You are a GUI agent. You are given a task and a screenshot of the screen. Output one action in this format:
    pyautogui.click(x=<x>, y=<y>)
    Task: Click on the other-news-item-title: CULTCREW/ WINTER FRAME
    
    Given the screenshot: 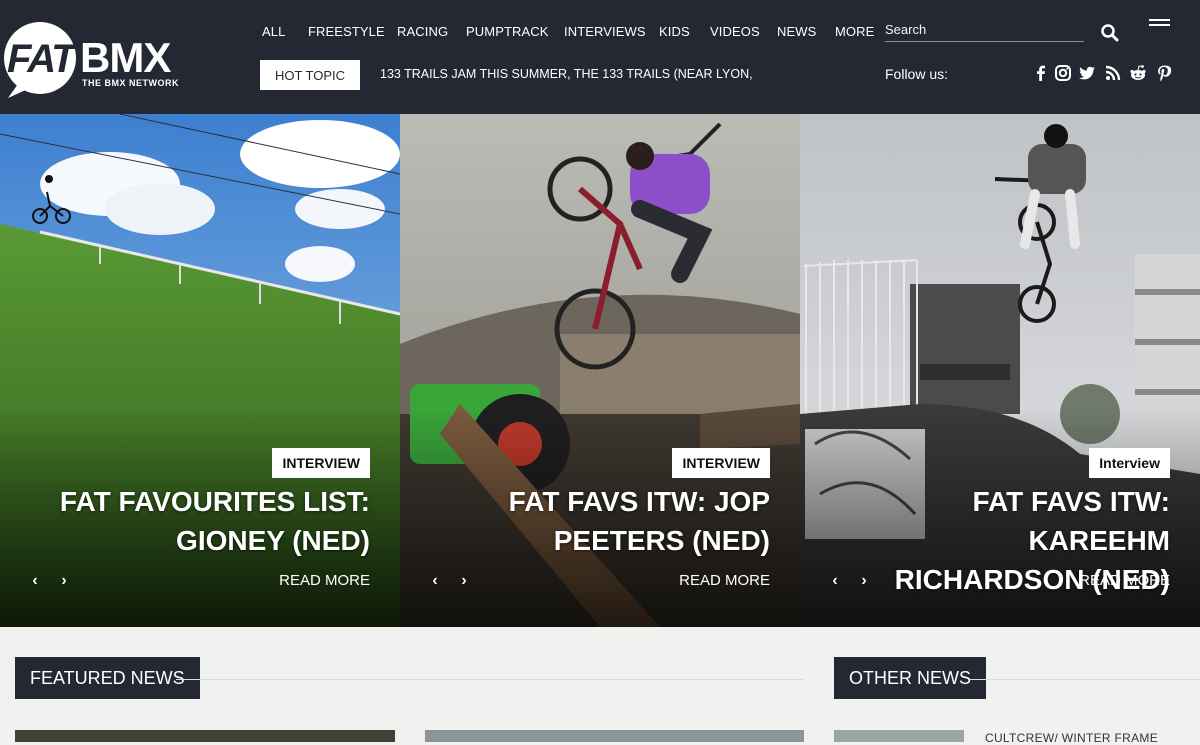 What is the action you would take?
    pyautogui.click(x=1071, y=738)
    